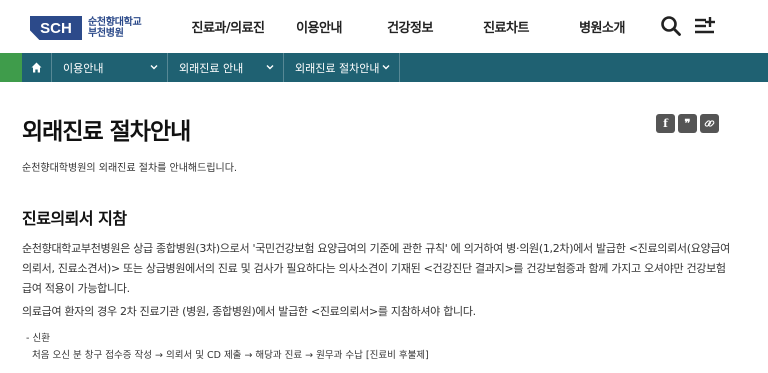  Describe the element at coordinates (337, 68) in the screenshot. I see `breadcrumb-label: 외래진료 절차안내` at that location.